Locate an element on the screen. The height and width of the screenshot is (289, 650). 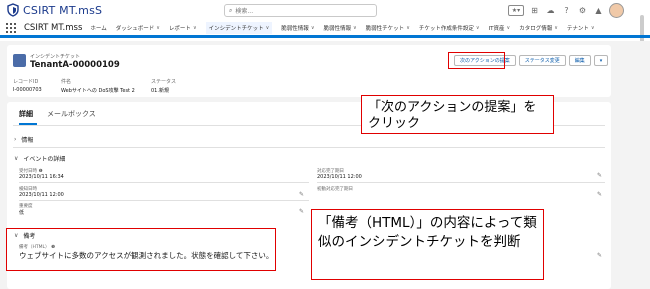
field-status: ステータス 01.新規 is located at coordinates (164, 86).